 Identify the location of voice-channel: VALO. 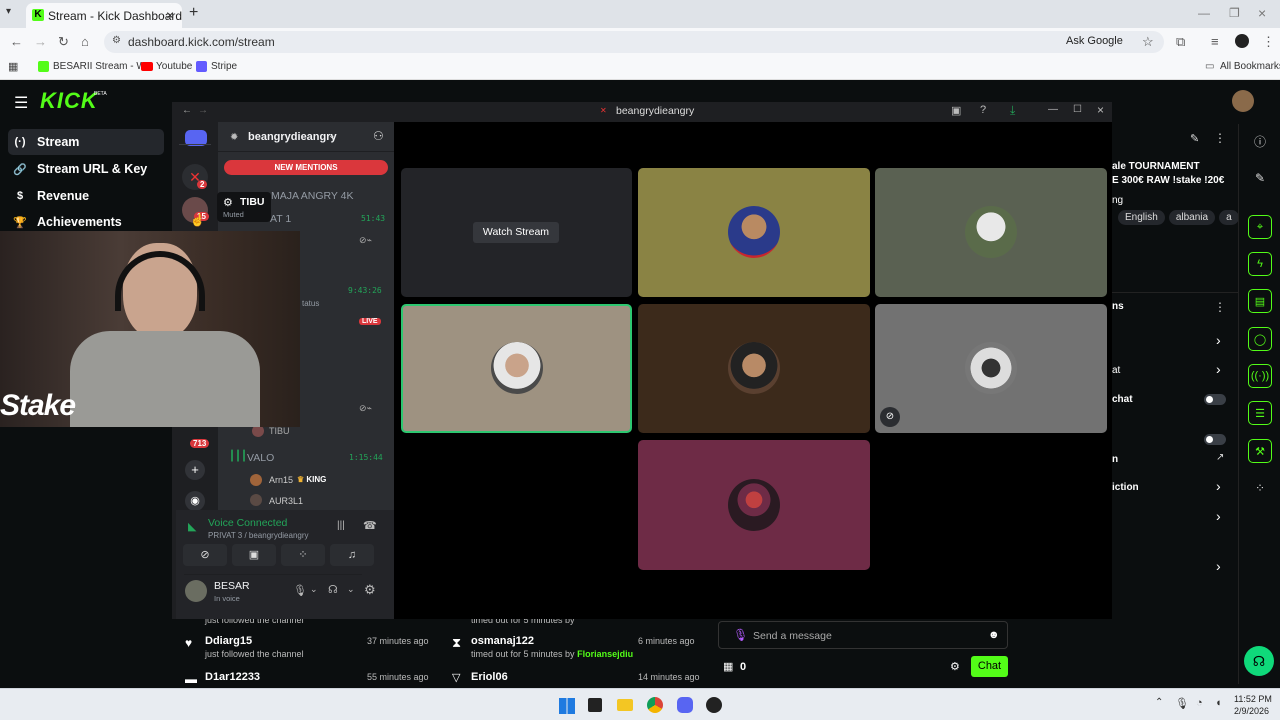
(260, 458).